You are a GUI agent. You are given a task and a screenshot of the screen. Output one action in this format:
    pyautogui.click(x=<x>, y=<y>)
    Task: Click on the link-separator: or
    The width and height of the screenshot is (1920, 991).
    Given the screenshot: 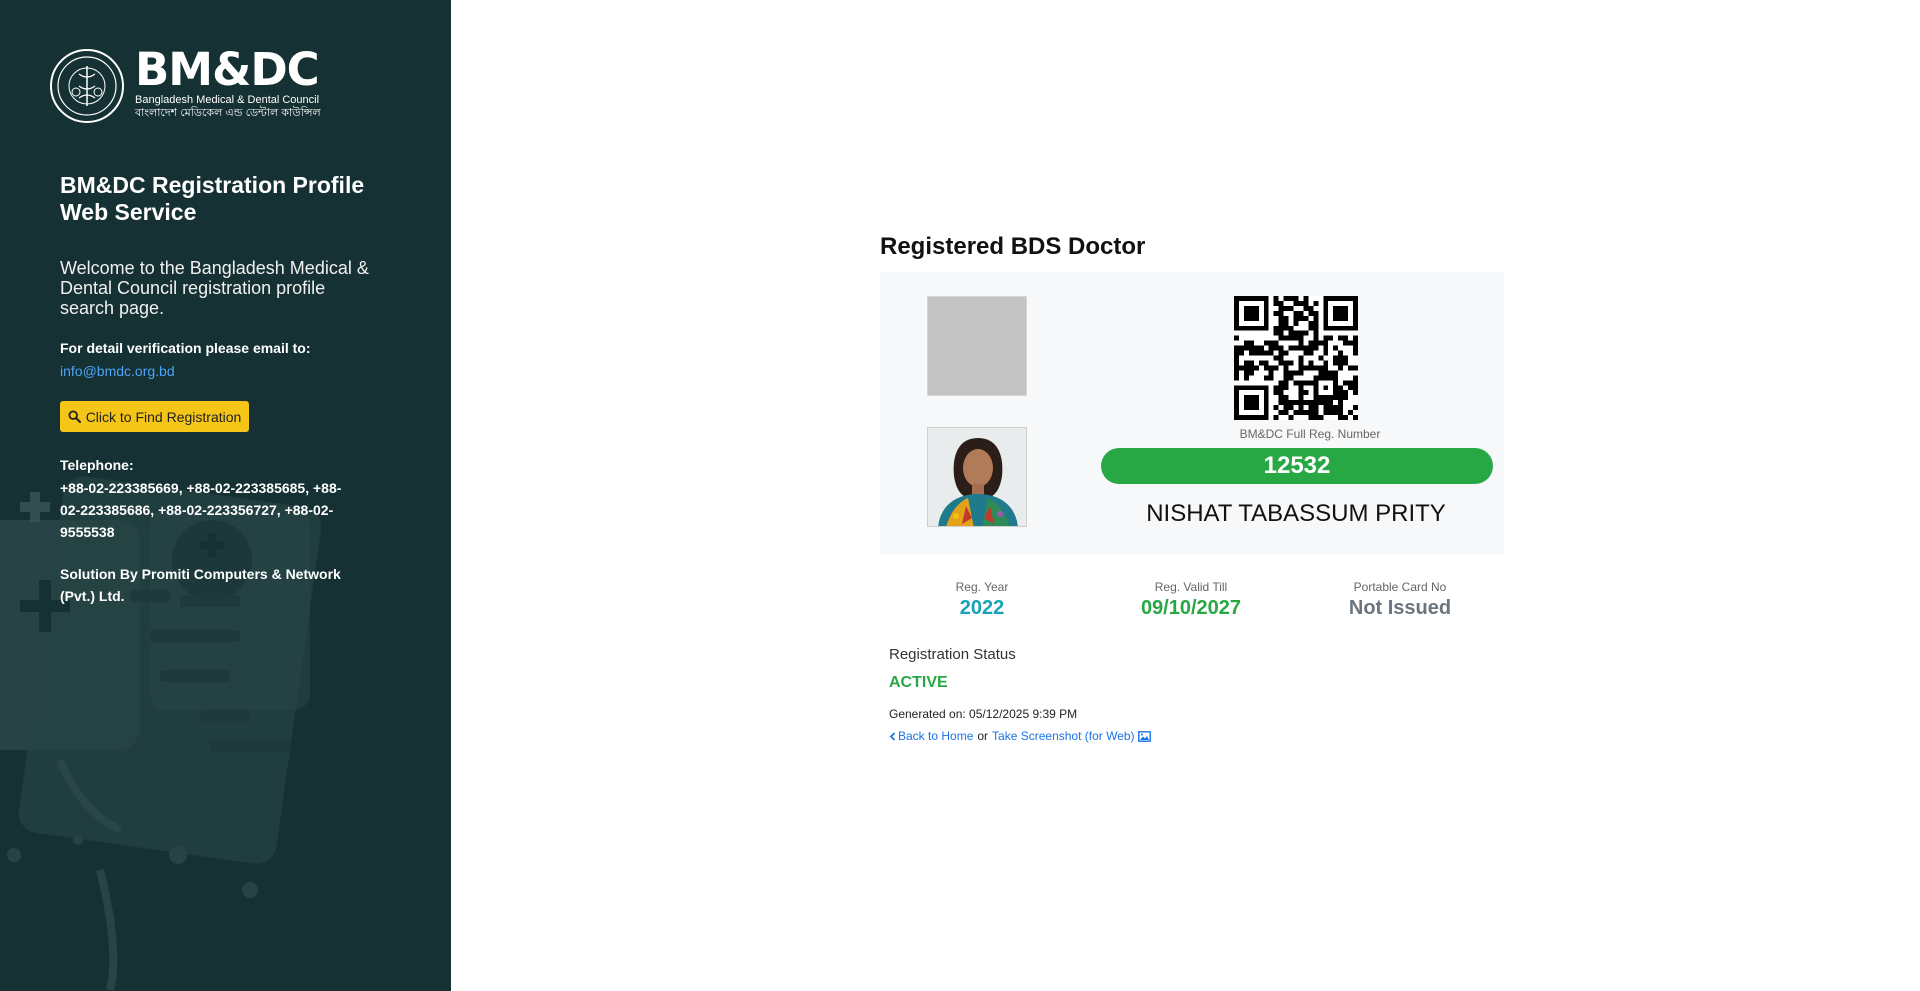 What is the action you would take?
    pyautogui.click(x=983, y=736)
    